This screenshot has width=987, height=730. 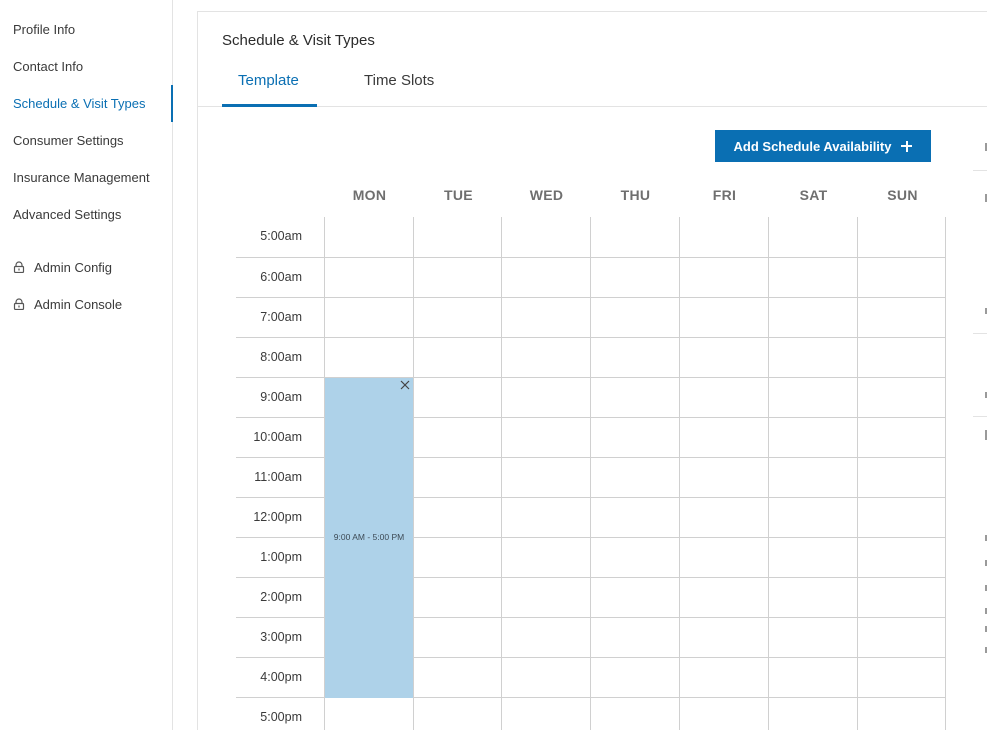 I want to click on sidebar-item-label: Admin Console, so click(x=78, y=304).